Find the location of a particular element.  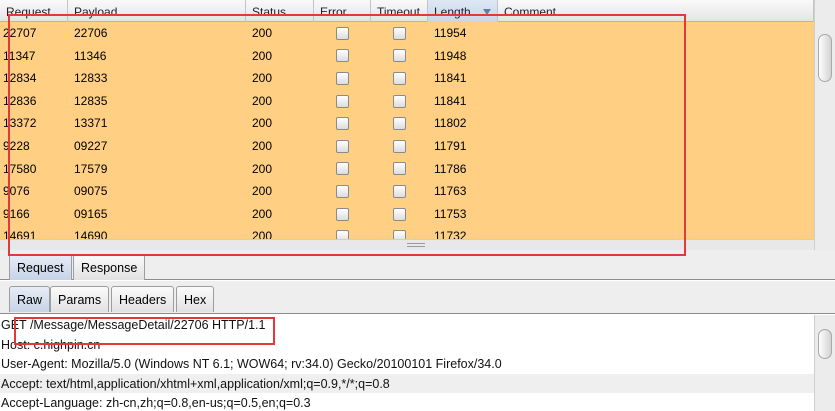

table-row: 22707 22706 200 11954 is located at coordinates (407, 33).